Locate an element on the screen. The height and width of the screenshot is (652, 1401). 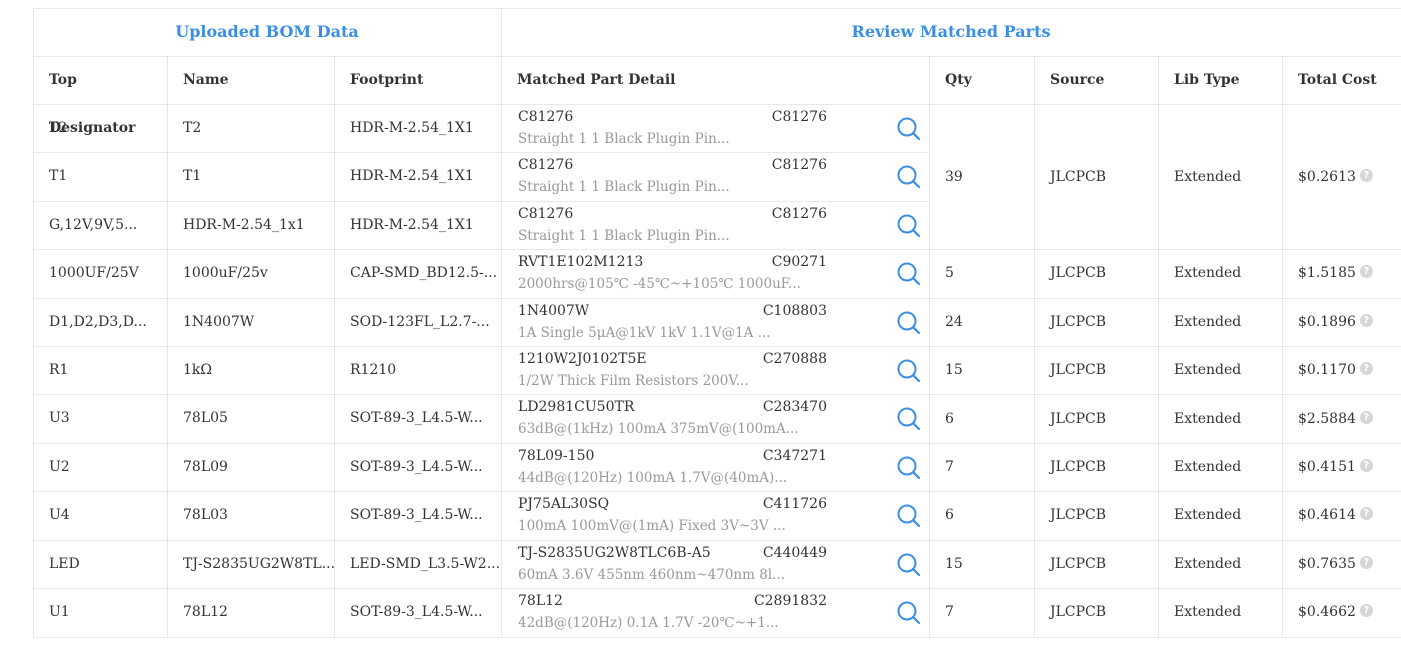
cell-total-cost: $0.1896? is located at coordinates (1341, 322).